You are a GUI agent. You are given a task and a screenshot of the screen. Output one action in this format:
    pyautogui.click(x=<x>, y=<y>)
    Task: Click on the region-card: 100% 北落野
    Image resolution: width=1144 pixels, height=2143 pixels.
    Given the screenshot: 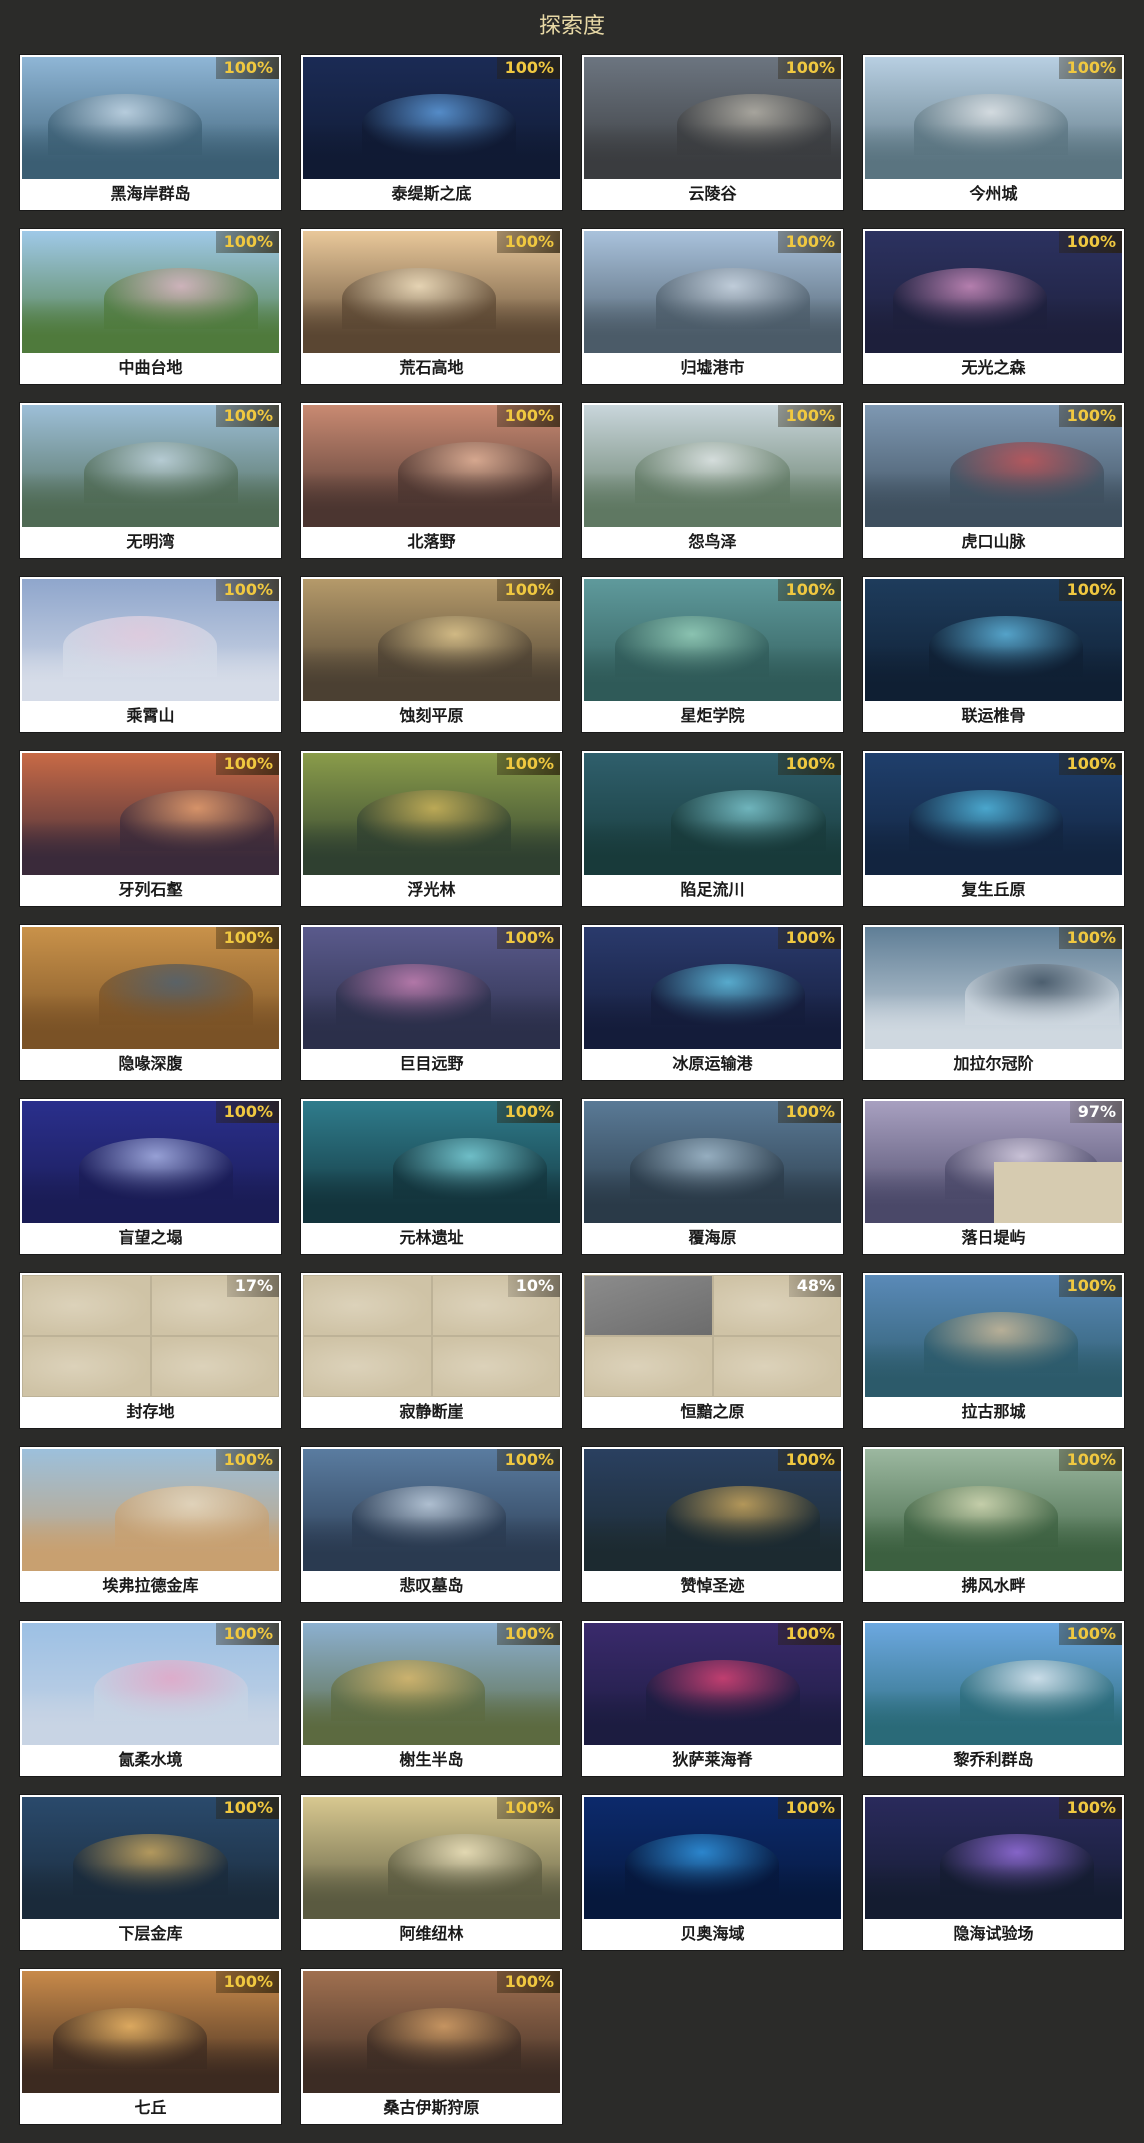 What is the action you would take?
    pyautogui.click(x=431, y=480)
    